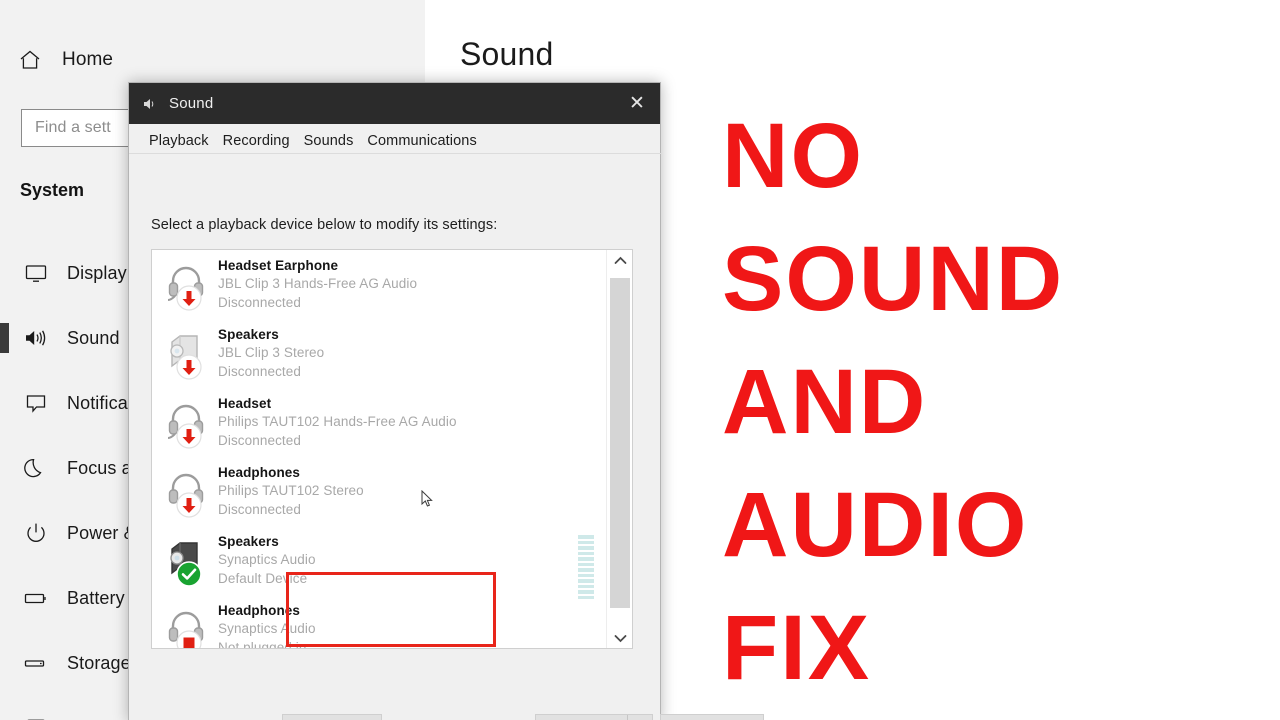 This screenshot has width=1280, height=720. What do you see at coordinates (36, 598) in the screenshot?
I see `battery-icon` at bounding box center [36, 598].